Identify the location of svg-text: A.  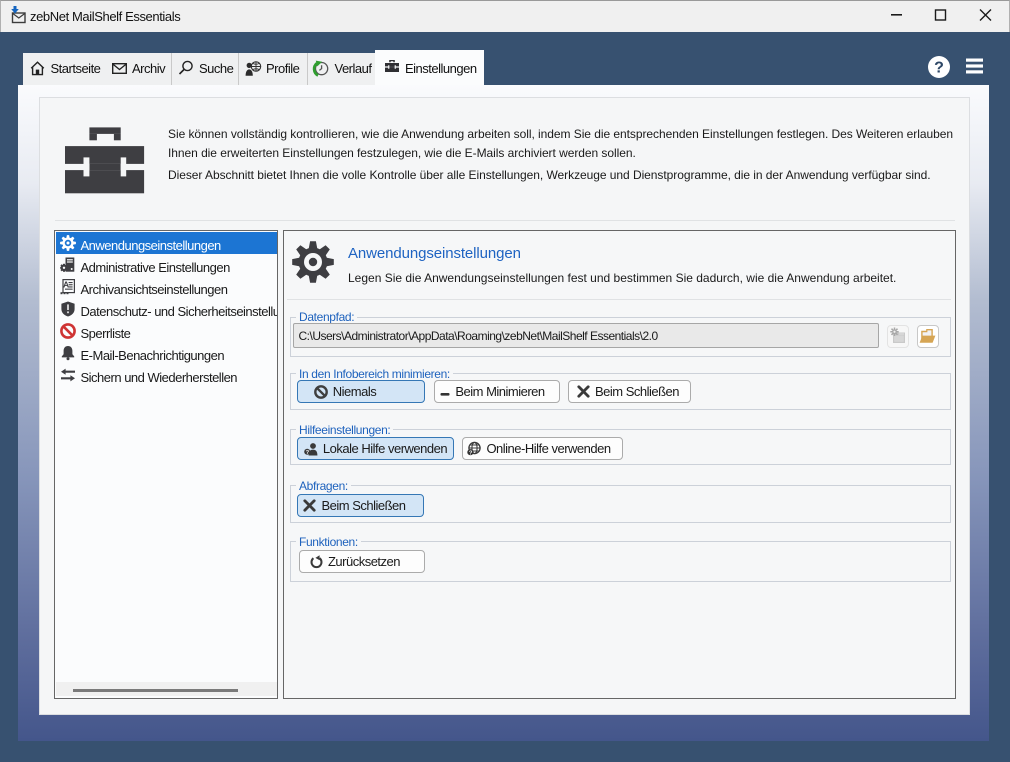
(66, 285).